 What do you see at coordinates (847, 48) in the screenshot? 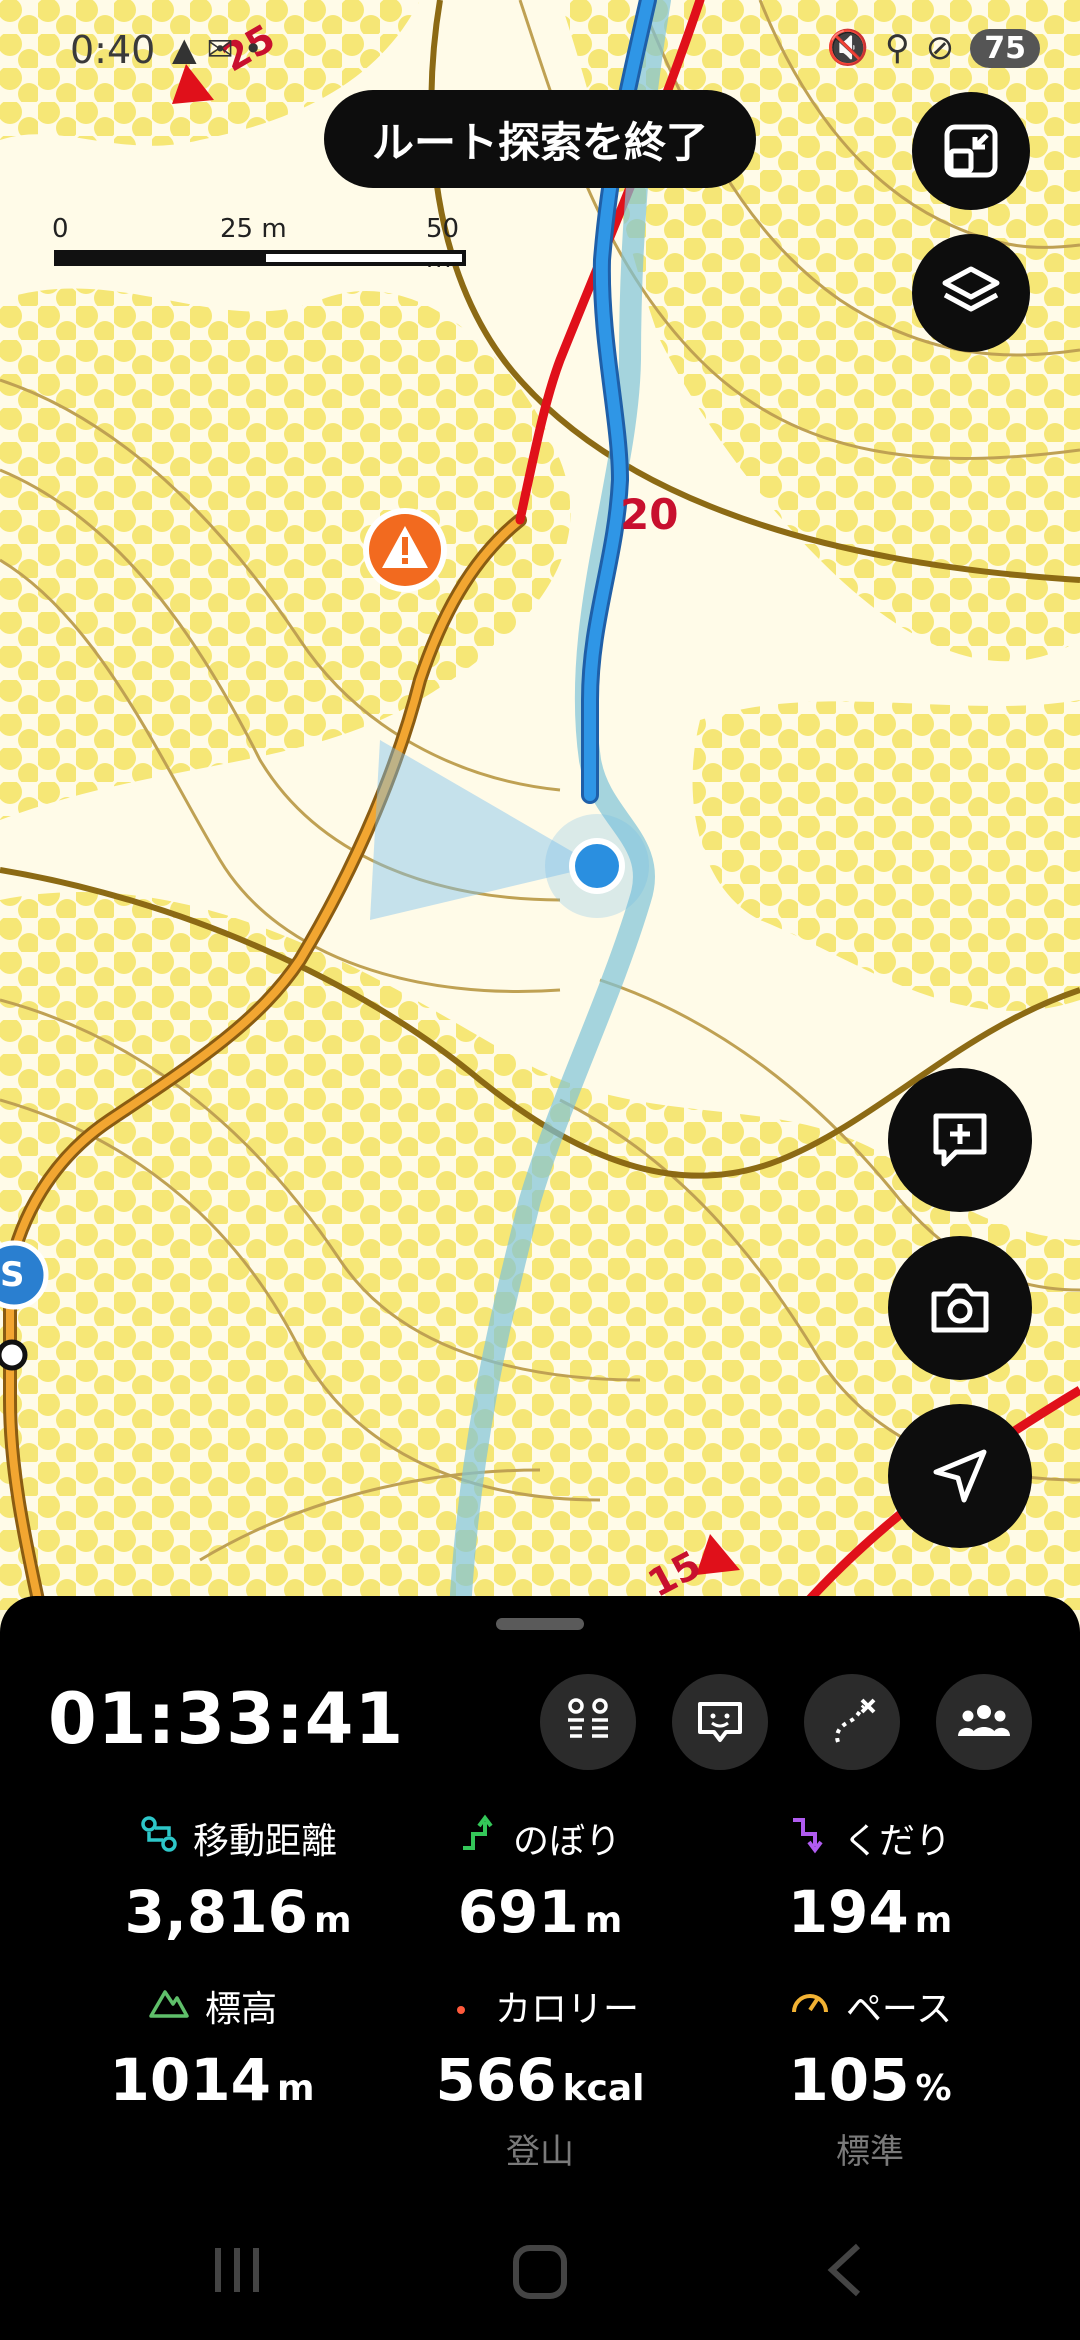
I see `mute-icon: 🔇` at bounding box center [847, 48].